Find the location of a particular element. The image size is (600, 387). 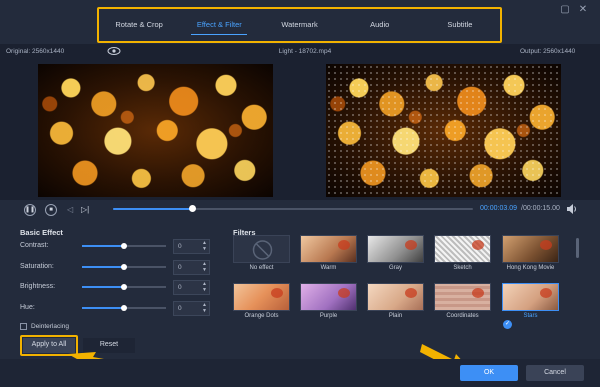

tab-watermark: Watermark is located at coordinates (299, 25).